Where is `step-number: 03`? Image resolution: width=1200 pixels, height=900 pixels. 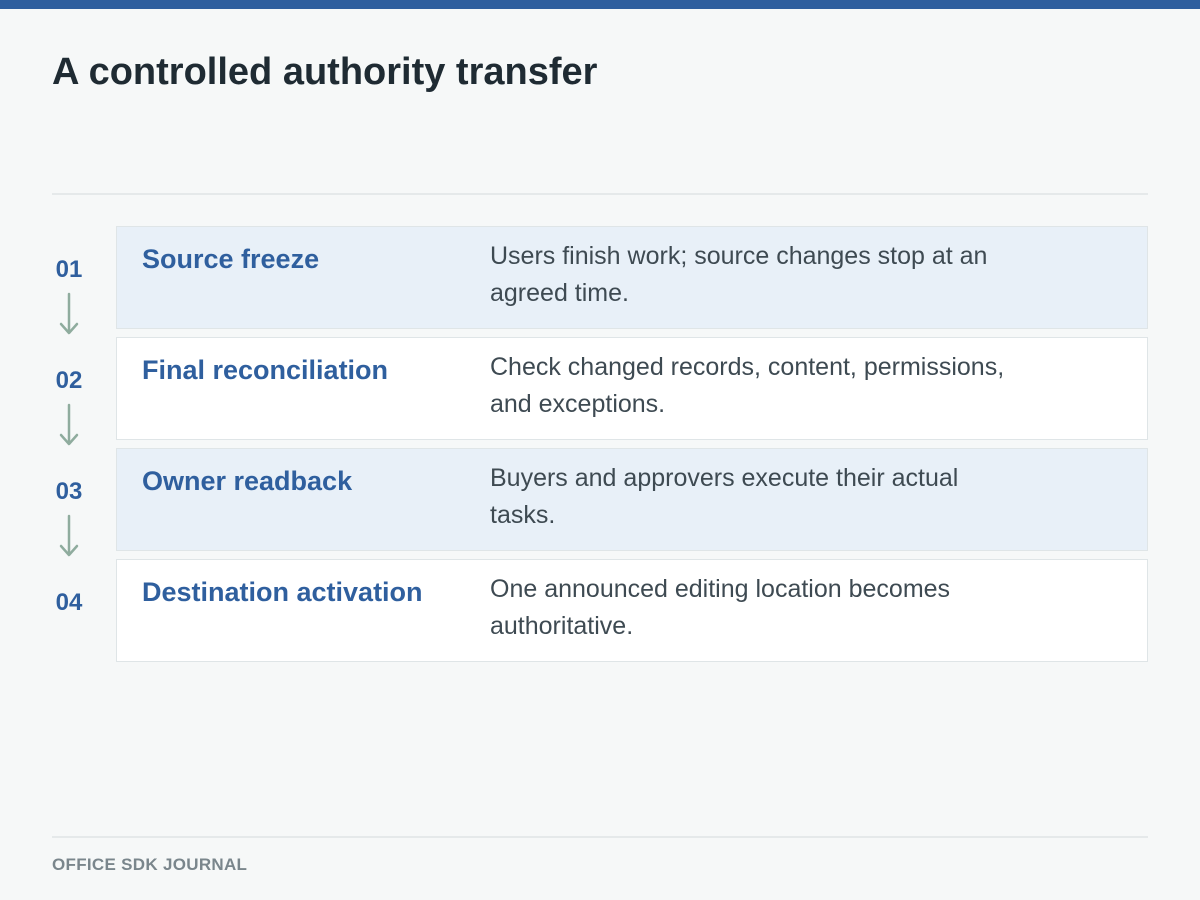
step-number: 03 is located at coordinates (69, 491).